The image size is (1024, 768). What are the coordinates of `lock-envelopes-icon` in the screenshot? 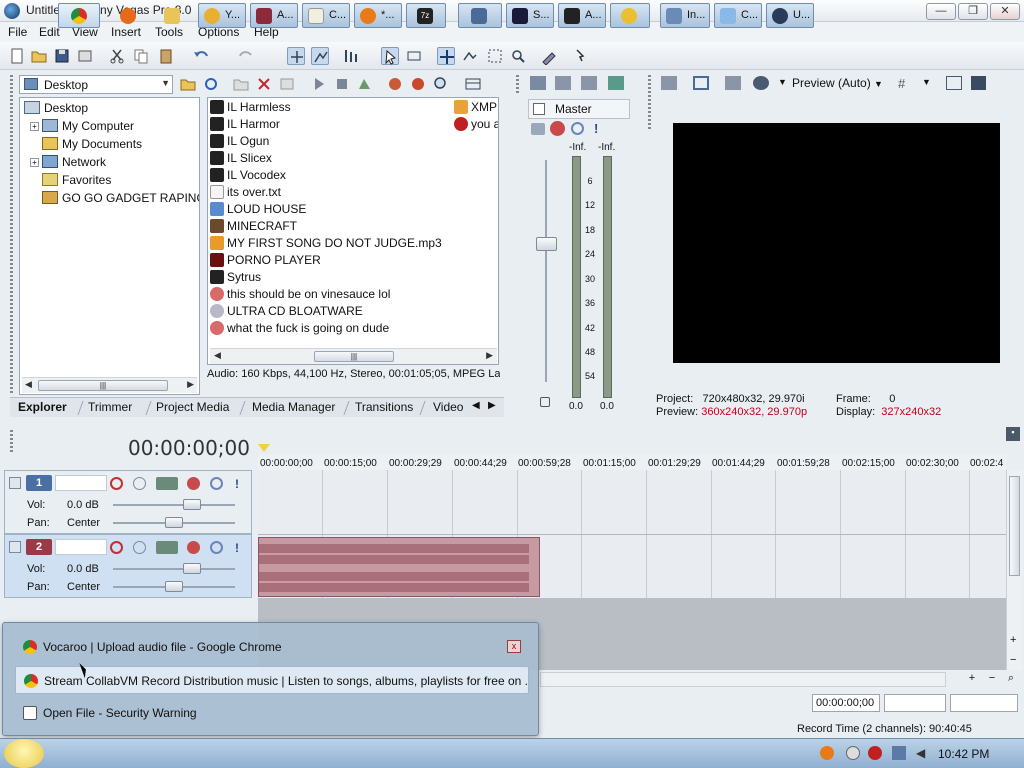 It's located at (320, 56).